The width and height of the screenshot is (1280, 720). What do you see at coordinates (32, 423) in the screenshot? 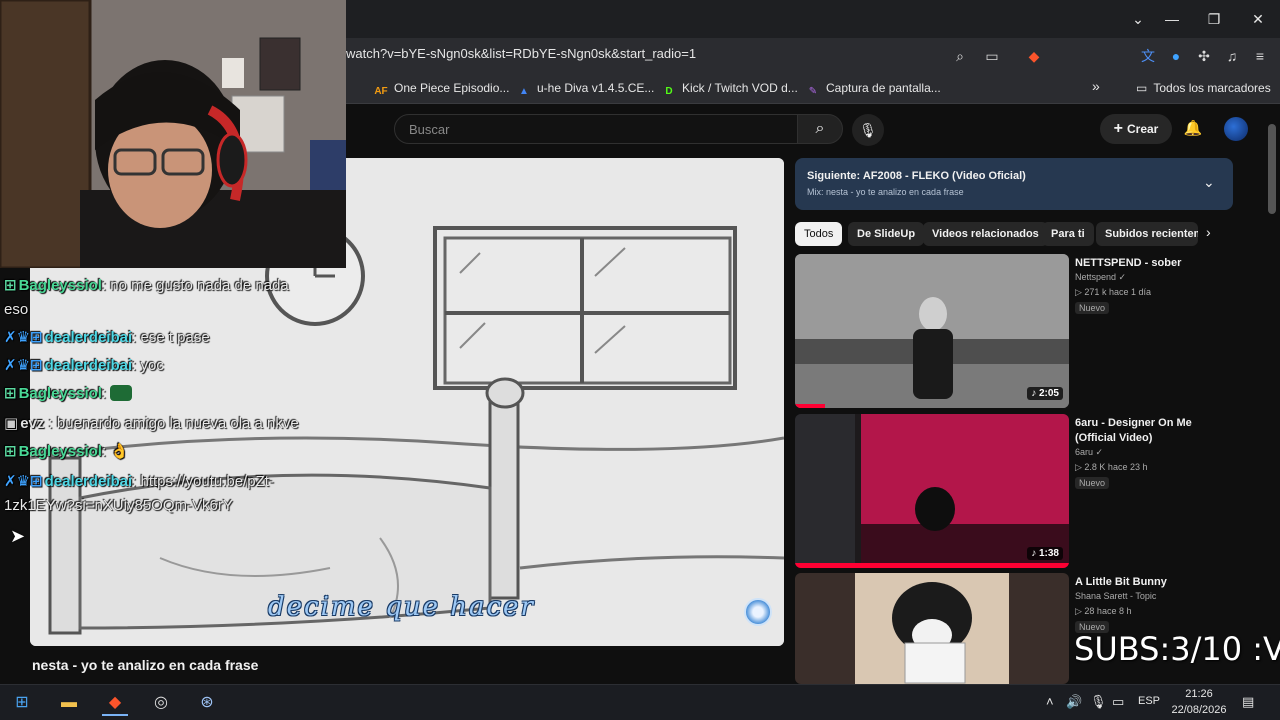
I see `chat-username: evz` at bounding box center [32, 423].